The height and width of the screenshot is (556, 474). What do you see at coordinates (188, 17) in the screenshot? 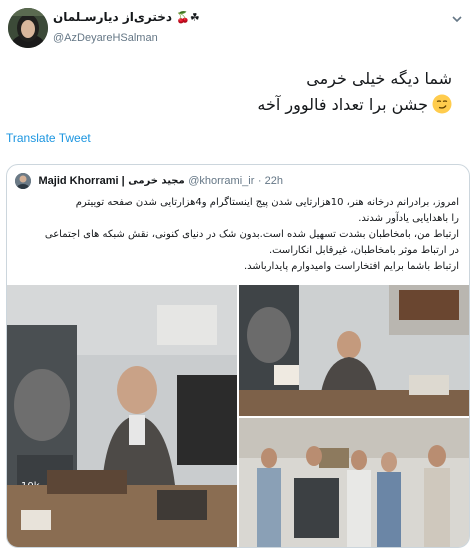
I see `author-name-emoji: 🍒☘` at bounding box center [188, 17].